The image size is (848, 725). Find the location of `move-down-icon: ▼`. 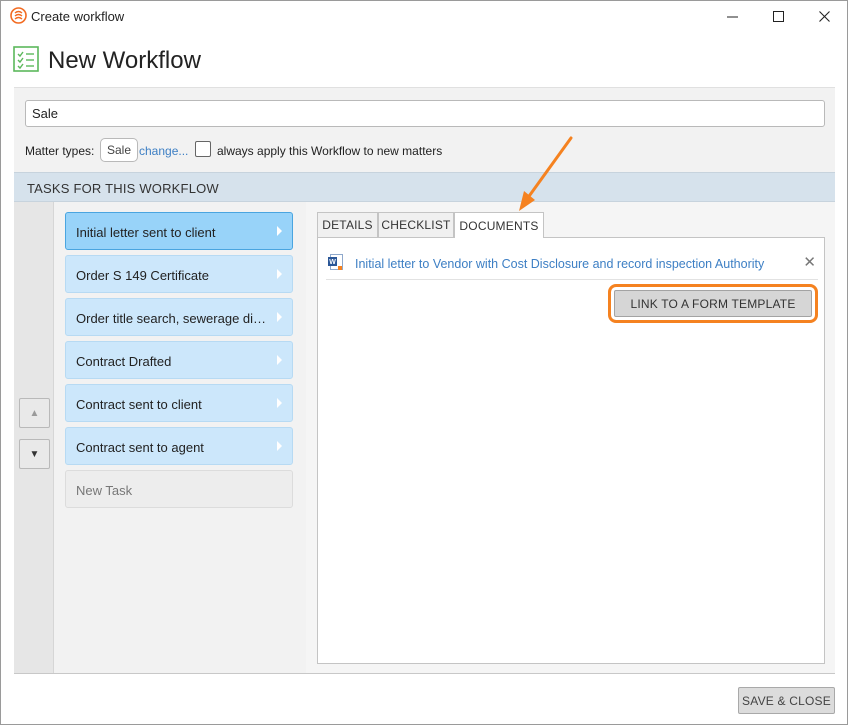

move-down-icon: ▼ is located at coordinates (34, 454).